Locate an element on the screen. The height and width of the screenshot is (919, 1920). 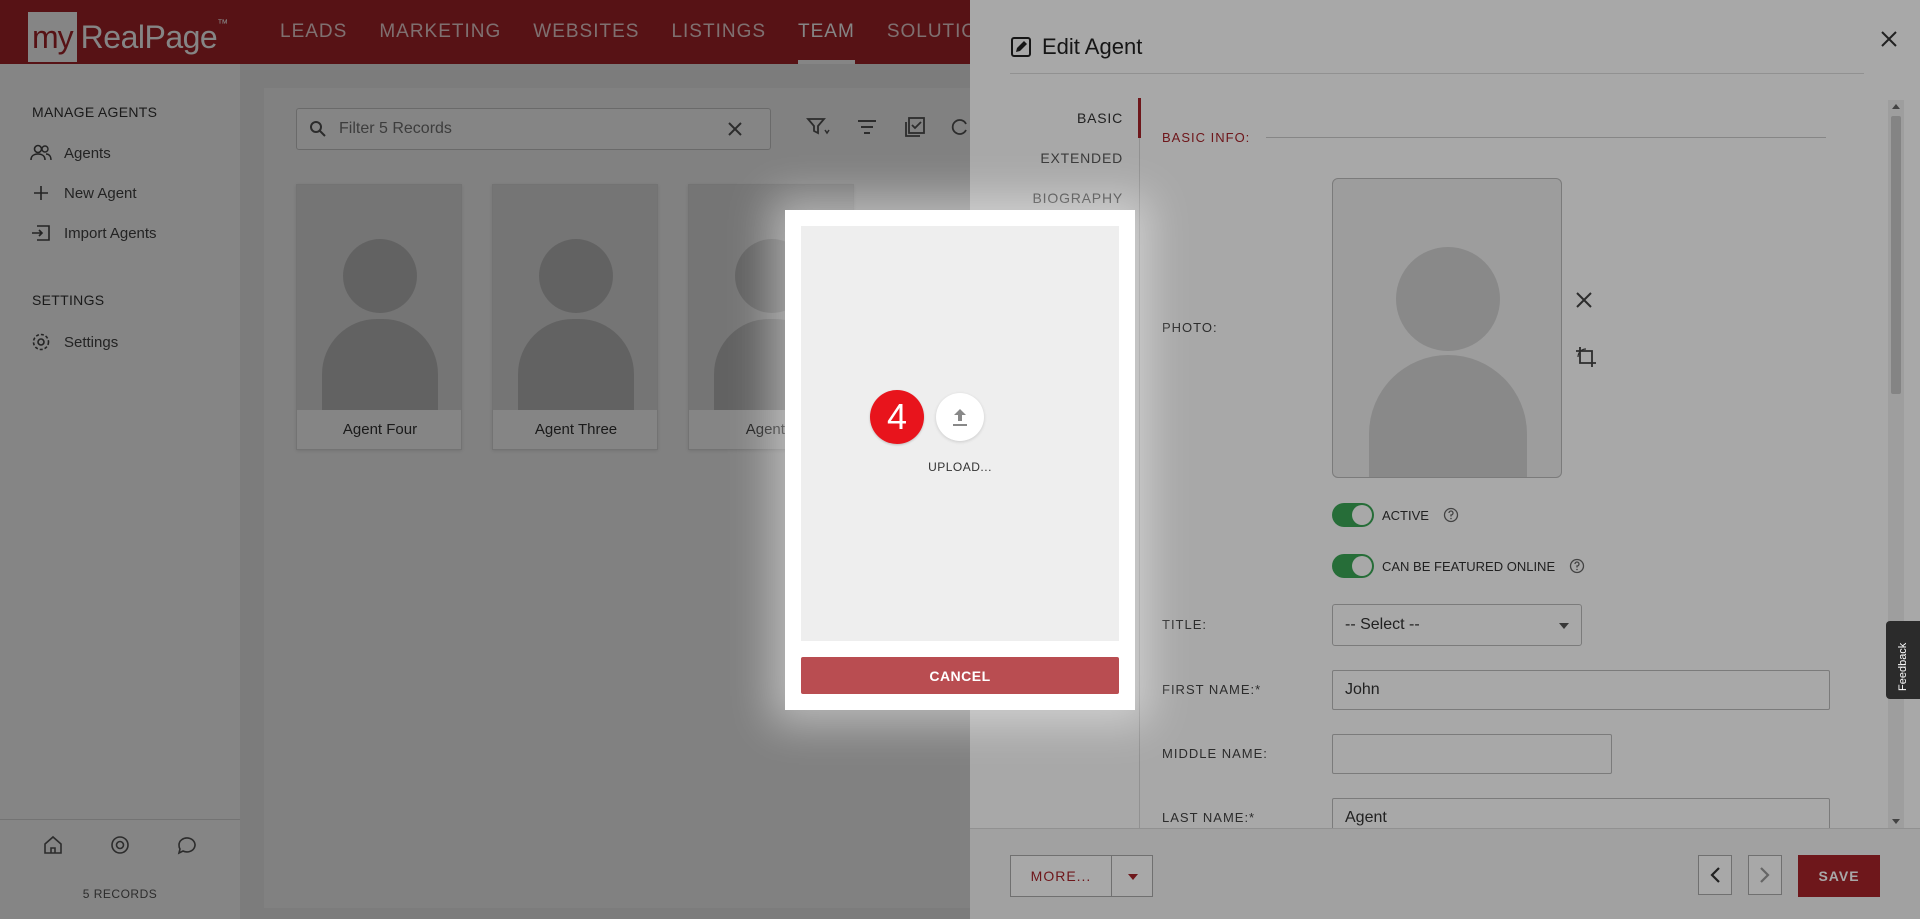
cancel-button: CANCEL is located at coordinates (960, 675).